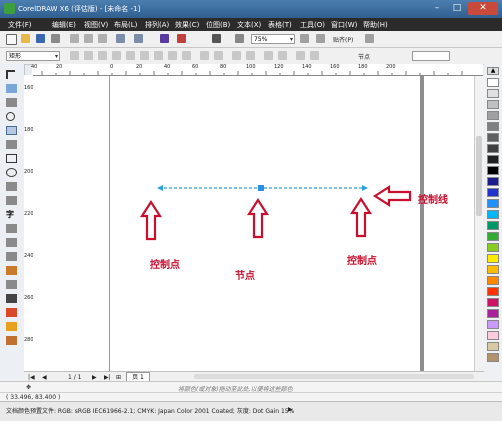 This screenshot has height=421, width=502. Describe the element at coordinates (344, 25) in the screenshot. I see `menu-window: 窗口(W)` at that location.